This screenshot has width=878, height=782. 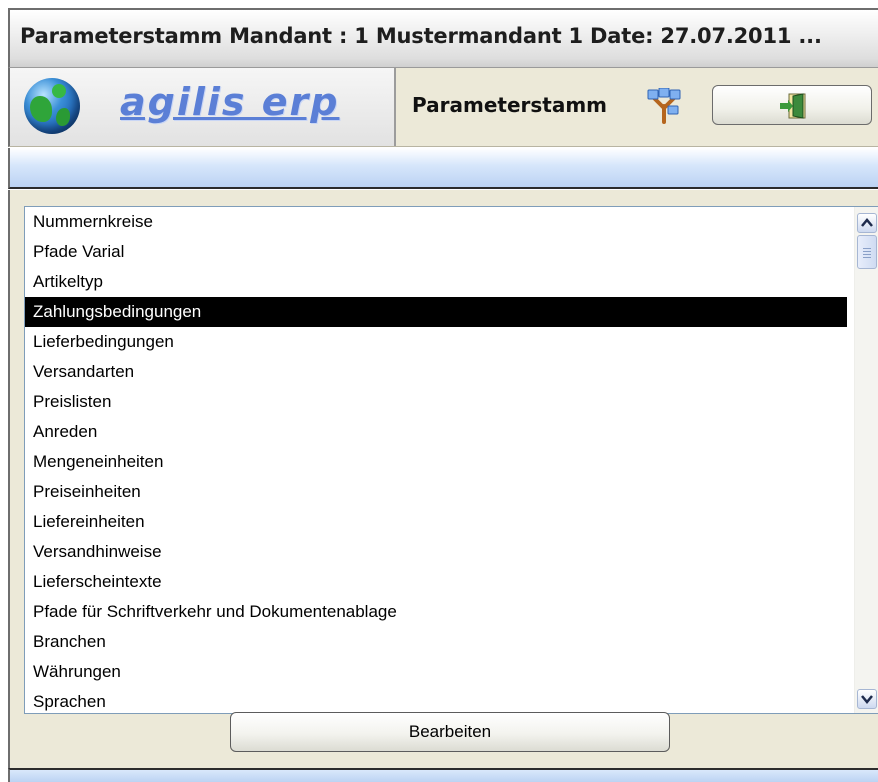 I want to click on list-item: Sprachen, so click(x=436, y=700).